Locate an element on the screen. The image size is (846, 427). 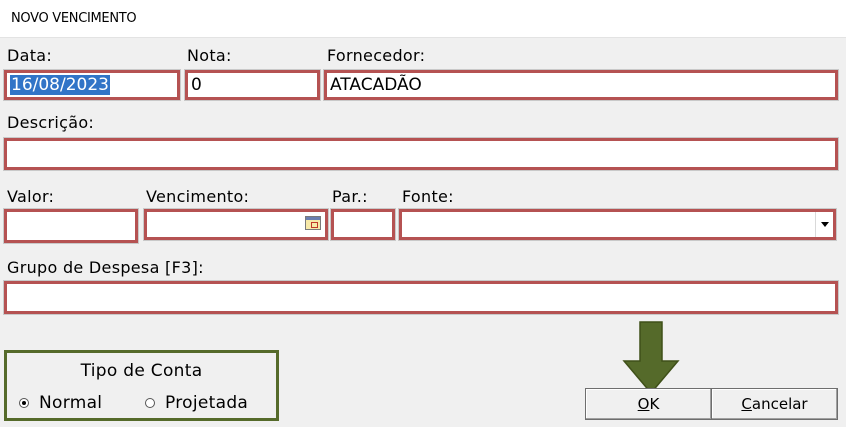
radio-projetada: Projetada is located at coordinates (196, 403).